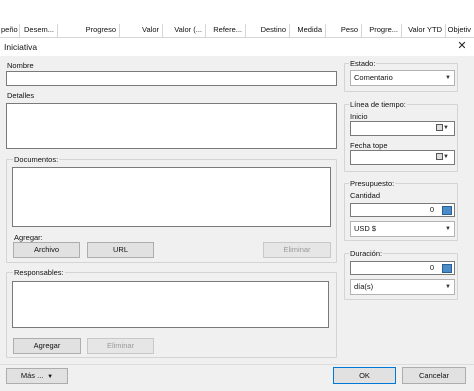 This screenshot has height=391, width=474. What do you see at coordinates (297, 250) in the screenshot?
I see `eliminar-document-button: Eliminar` at bounding box center [297, 250].